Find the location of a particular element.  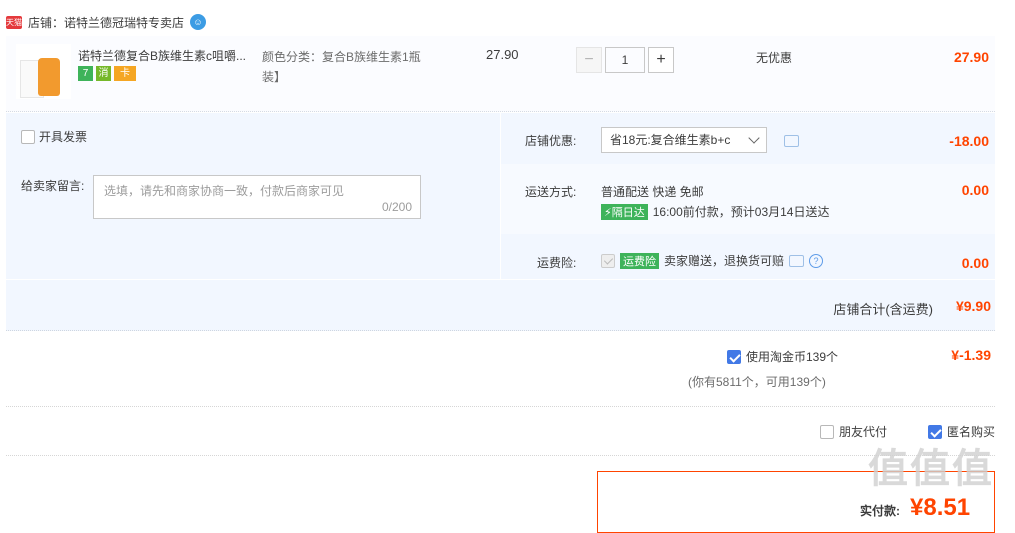

wangwang-chat-icon: ☺ is located at coordinates (198, 22).